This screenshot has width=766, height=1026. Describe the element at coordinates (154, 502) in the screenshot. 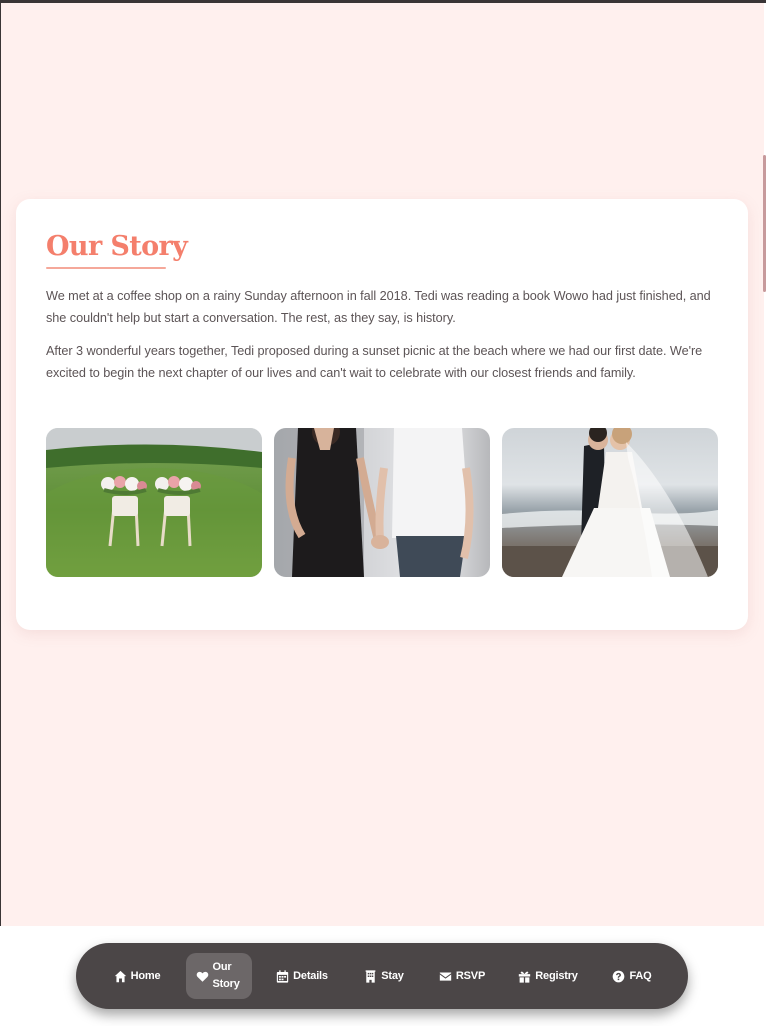

I see `photo-wedding-chairs` at that location.